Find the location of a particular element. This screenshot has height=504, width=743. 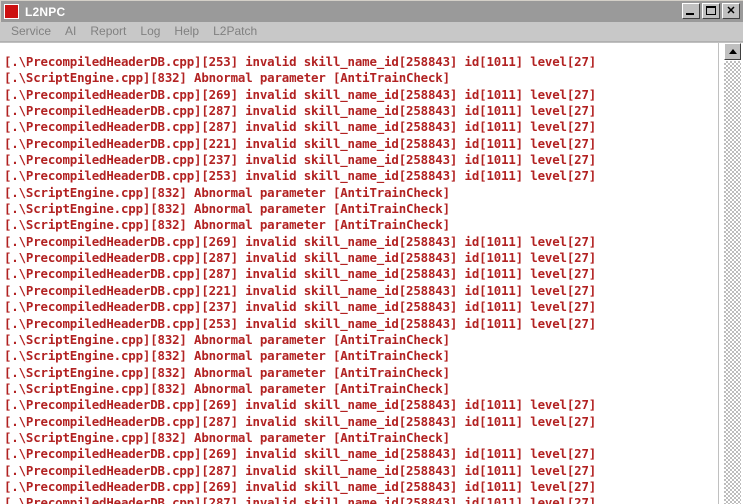

menu-item-log: Log is located at coordinates (150, 31).